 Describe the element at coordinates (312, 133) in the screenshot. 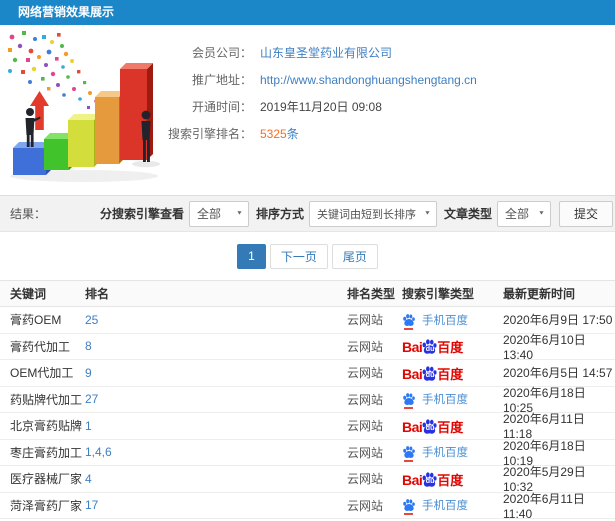

I see `engine-rank-row: 搜索引擎排名： 5325条` at that location.